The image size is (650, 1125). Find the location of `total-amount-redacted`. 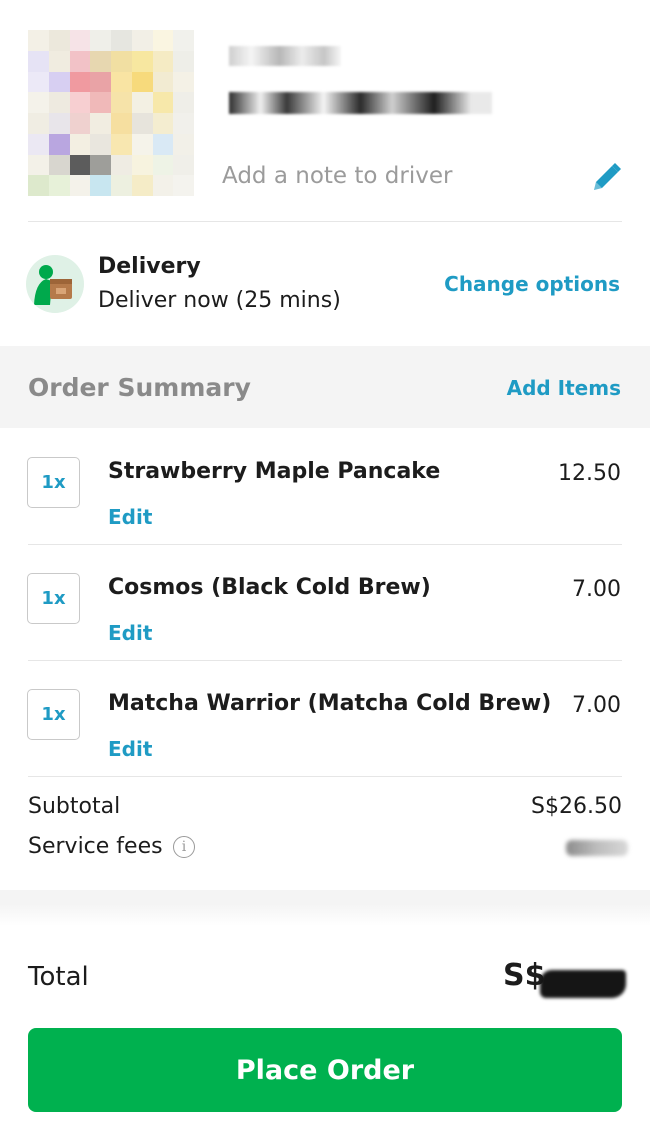

total-amount-redacted is located at coordinates (583, 984).